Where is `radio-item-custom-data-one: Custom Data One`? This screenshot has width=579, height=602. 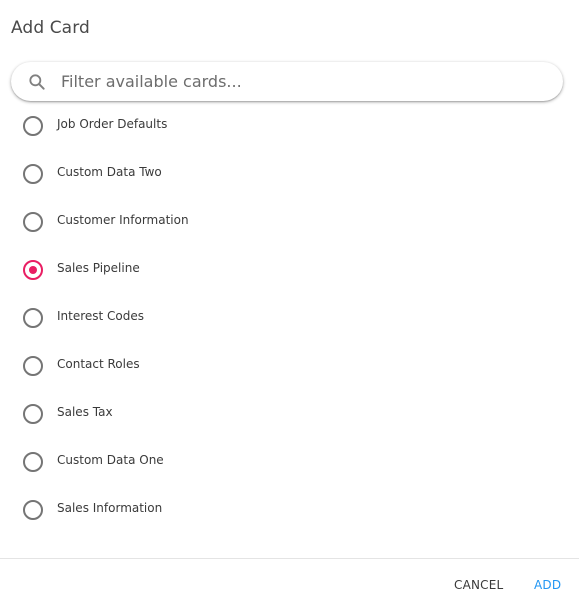 radio-item-custom-data-one: Custom Data One is located at coordinates (289, 462).